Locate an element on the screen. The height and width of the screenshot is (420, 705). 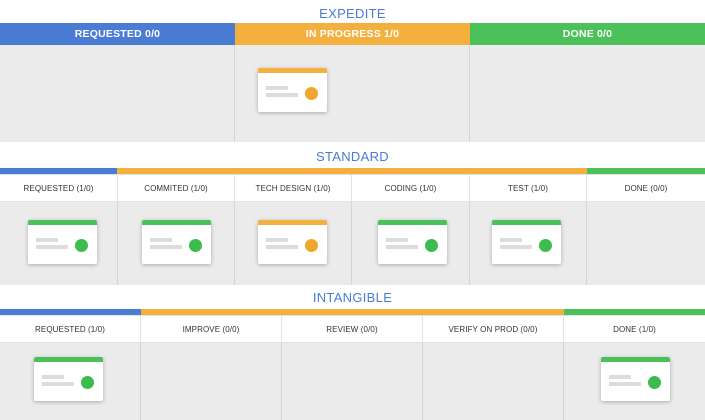
standard-cell-coding is located at coordinates (411, 243).